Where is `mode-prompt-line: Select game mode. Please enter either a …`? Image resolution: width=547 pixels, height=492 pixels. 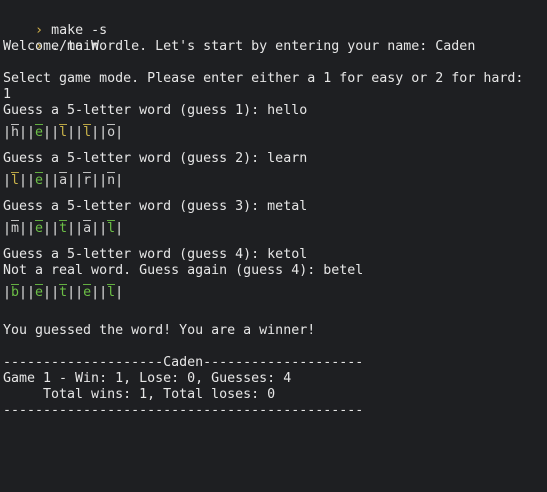 mode-prompt-line: Select game mode. Please enter either a … is located at coordinates (263, 78).